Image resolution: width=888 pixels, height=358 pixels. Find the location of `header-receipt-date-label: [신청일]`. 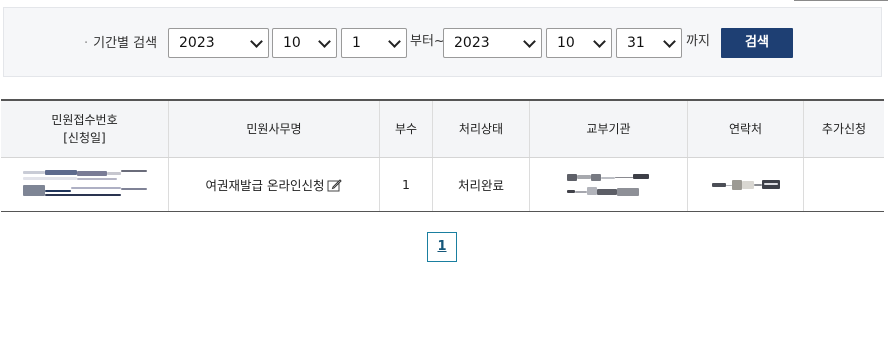

header-receipt-date-label: [신청일] is located at coordinates (84, 138).